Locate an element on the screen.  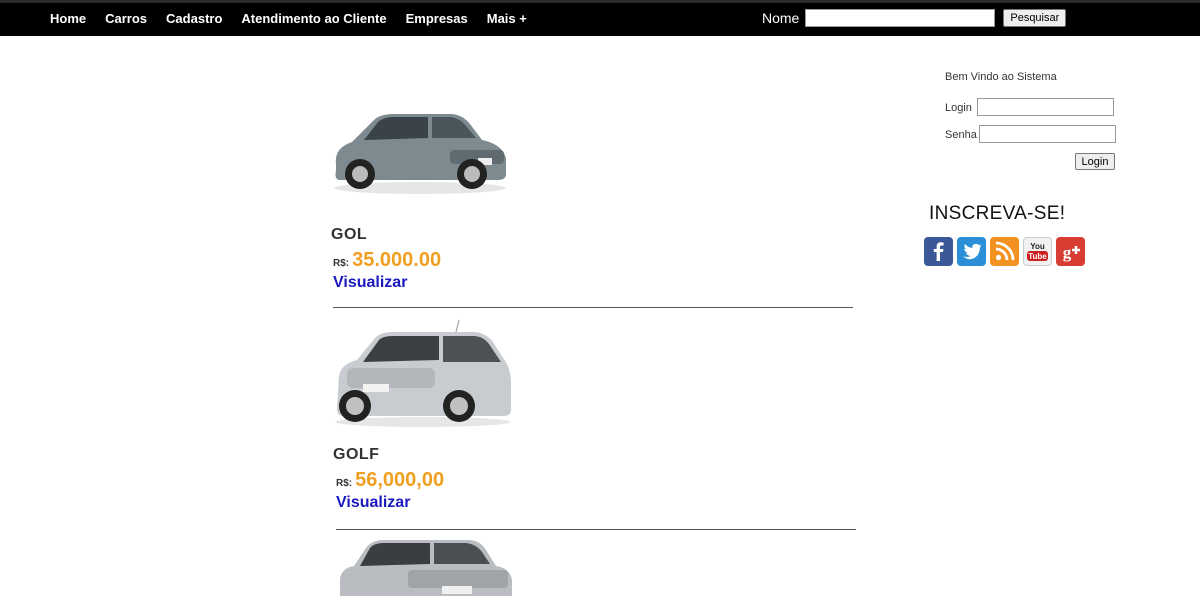
svg-text: Tube is located at coordinates (1037, 256).